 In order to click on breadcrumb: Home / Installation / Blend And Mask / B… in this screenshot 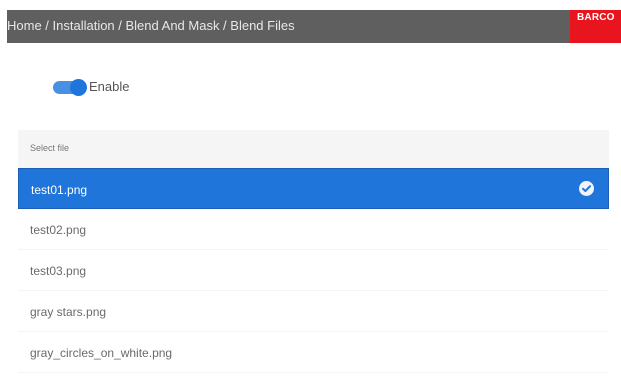, I will do `click(151, 26)`.